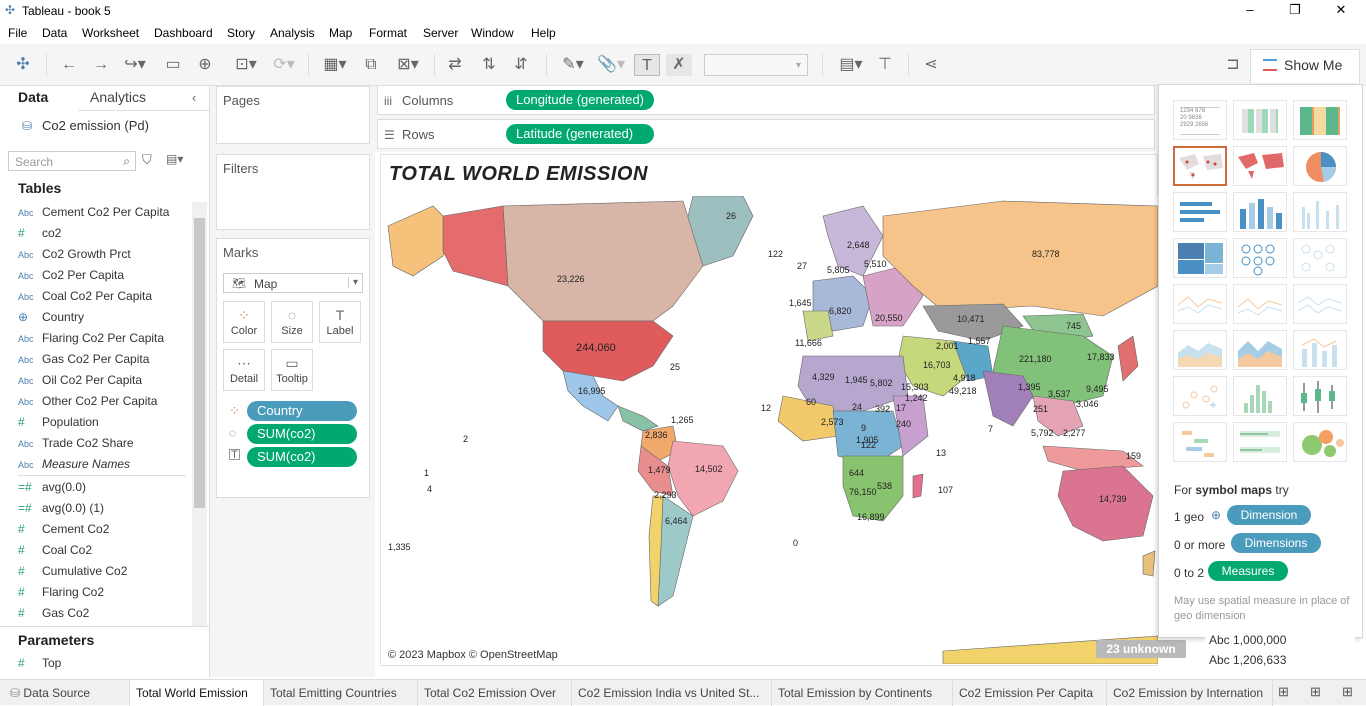  Describe the element at coordinates (1320, 304) in the screenshot. I see `chart-dual-lines` at that location.